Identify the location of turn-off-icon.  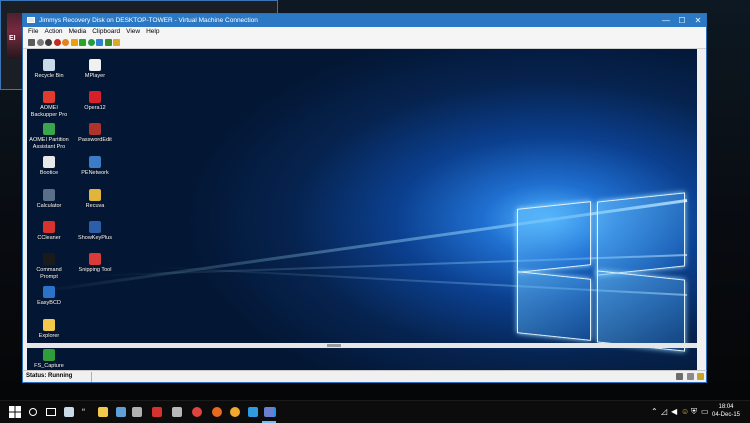
(48, 42).